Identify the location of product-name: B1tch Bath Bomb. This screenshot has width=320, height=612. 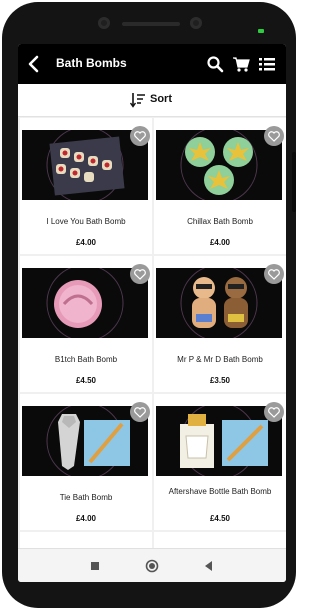
(86, 359).